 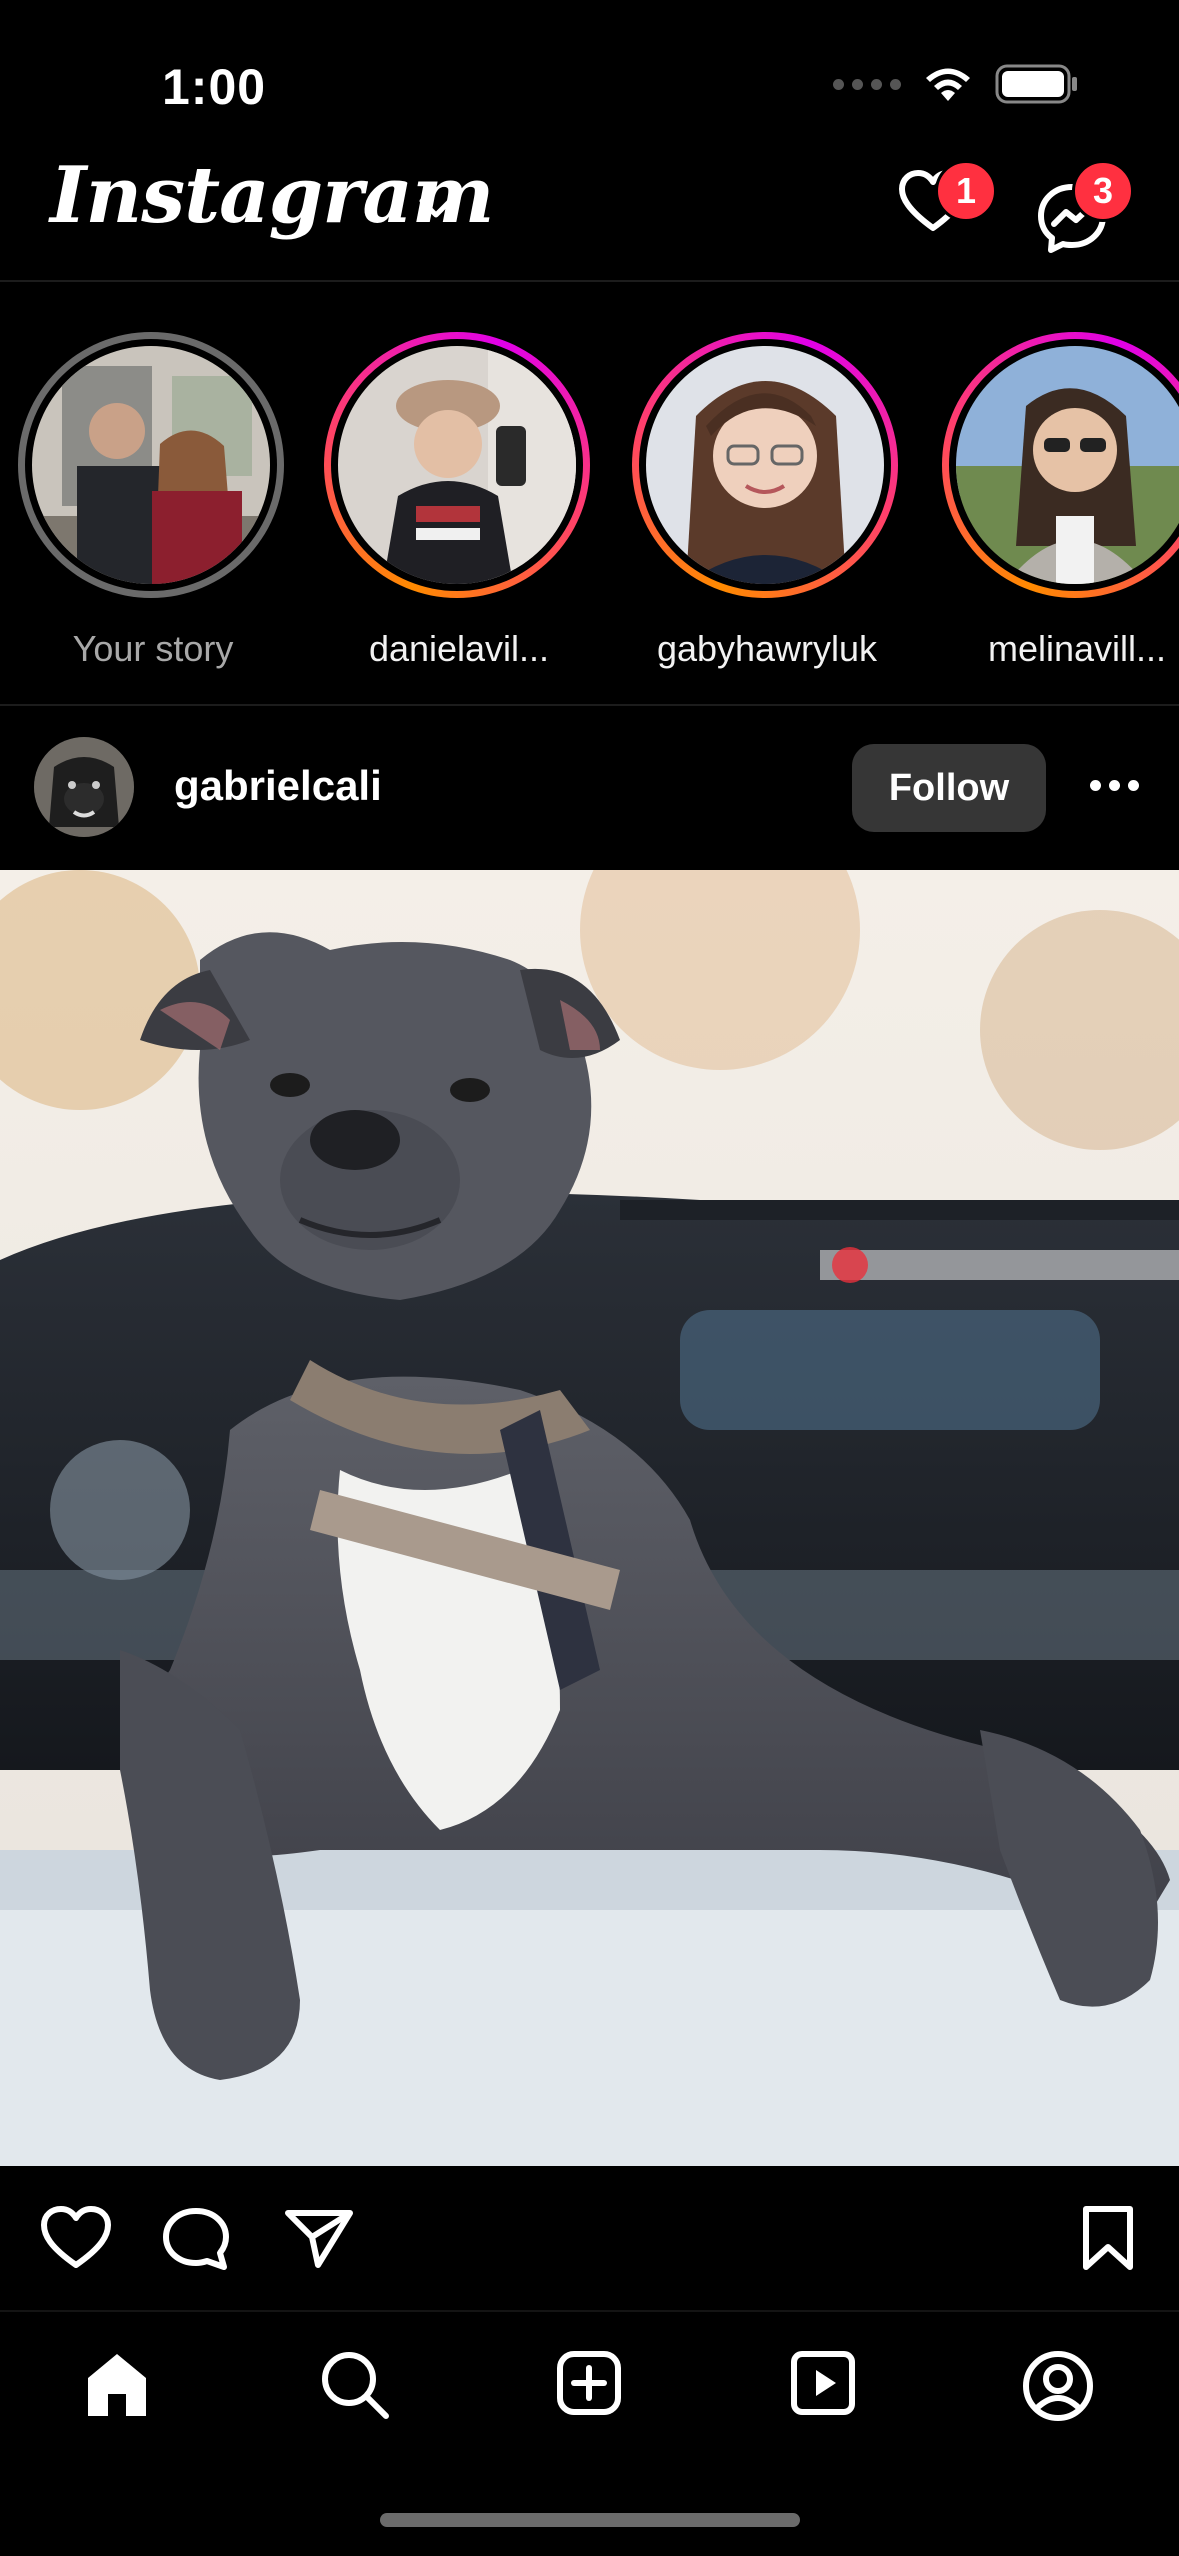 What do you see at coordinates (1114, 785) in the screenshot?
I see `more-options-icon` at bounding box center [1114, 785].